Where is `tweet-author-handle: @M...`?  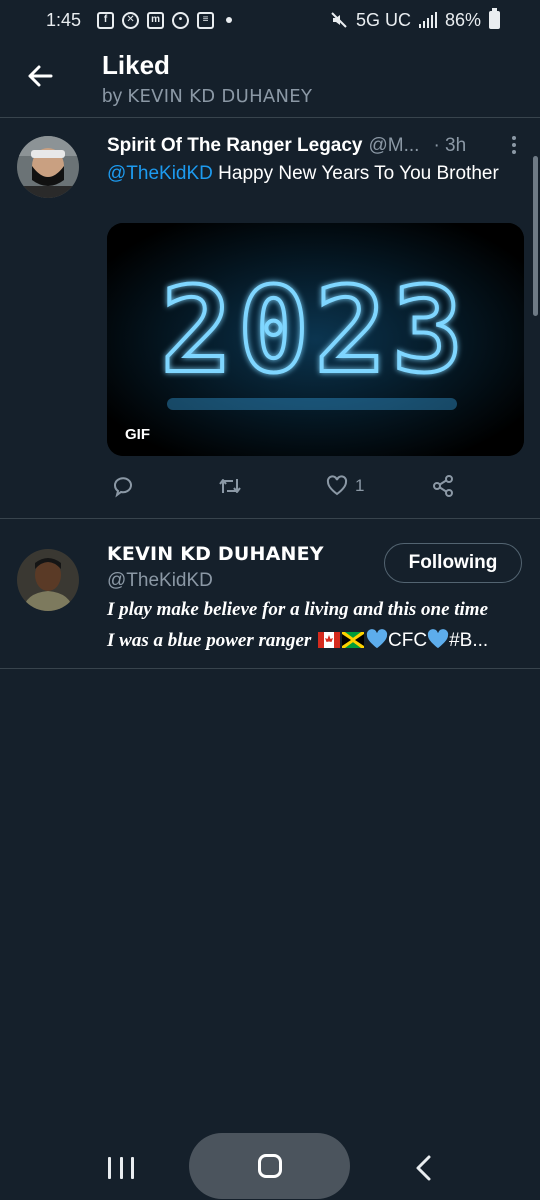
tweet-author-handle: @M... is located at coordinates (394, 146).